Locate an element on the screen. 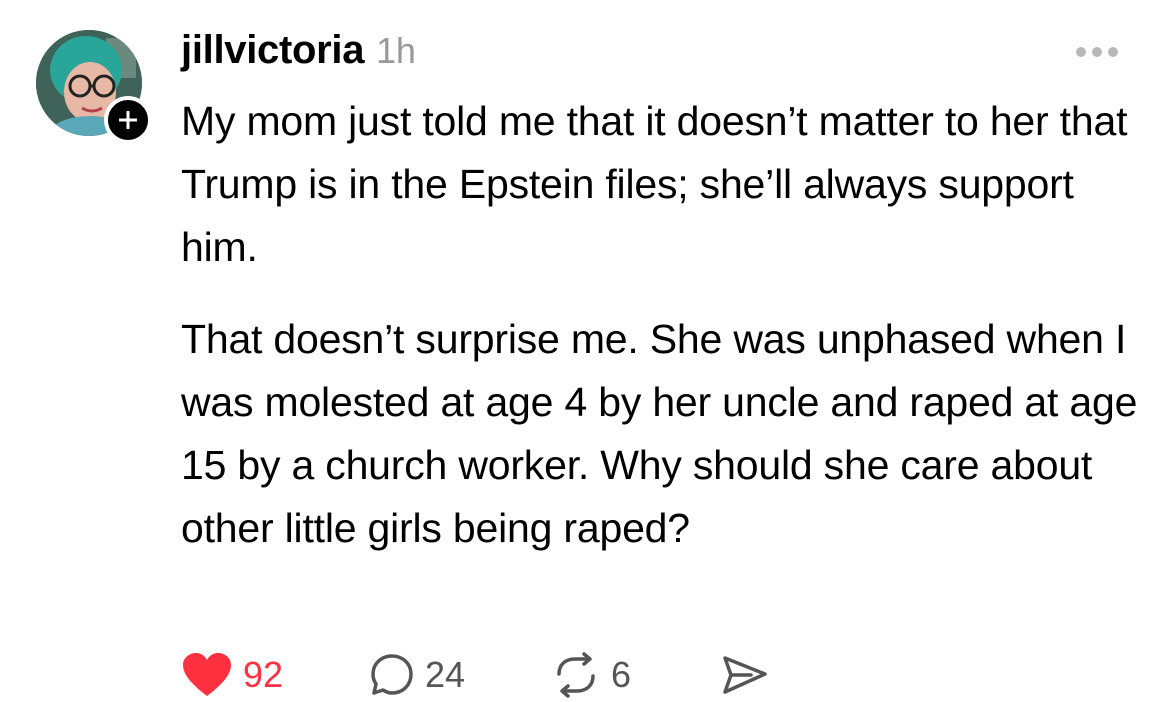 The width and height of the screenshot is (1170, 702). share-button is located at coordinates (745, 675).